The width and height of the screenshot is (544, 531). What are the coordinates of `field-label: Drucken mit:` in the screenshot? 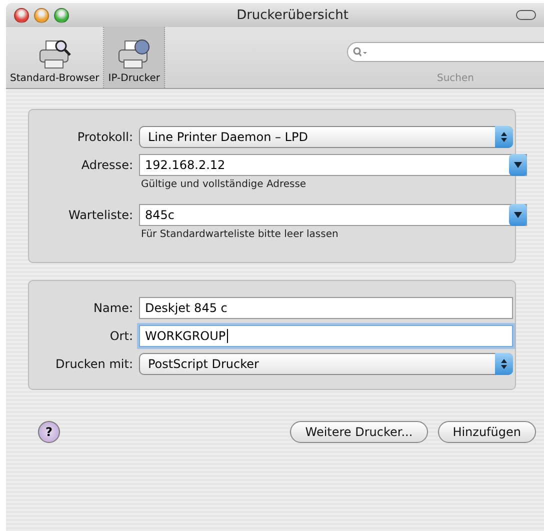 It's located at (93, 364).